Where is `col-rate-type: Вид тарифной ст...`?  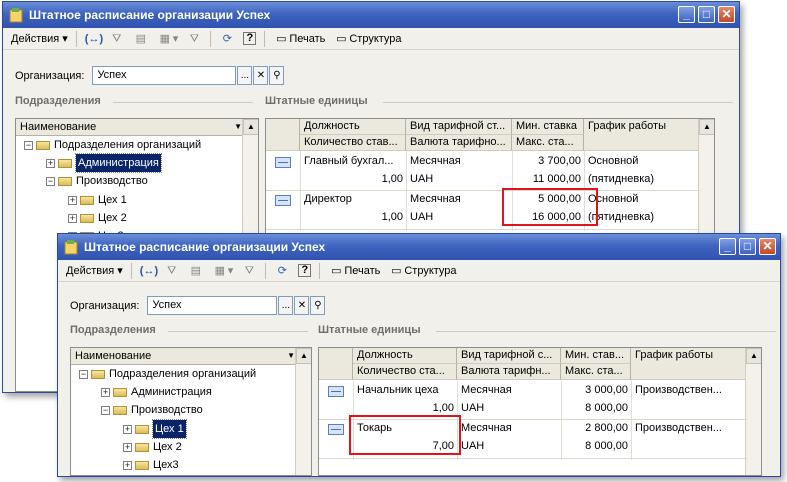
col-rate-type: Вид тарифной ст... is located at coordinates (459, 127).